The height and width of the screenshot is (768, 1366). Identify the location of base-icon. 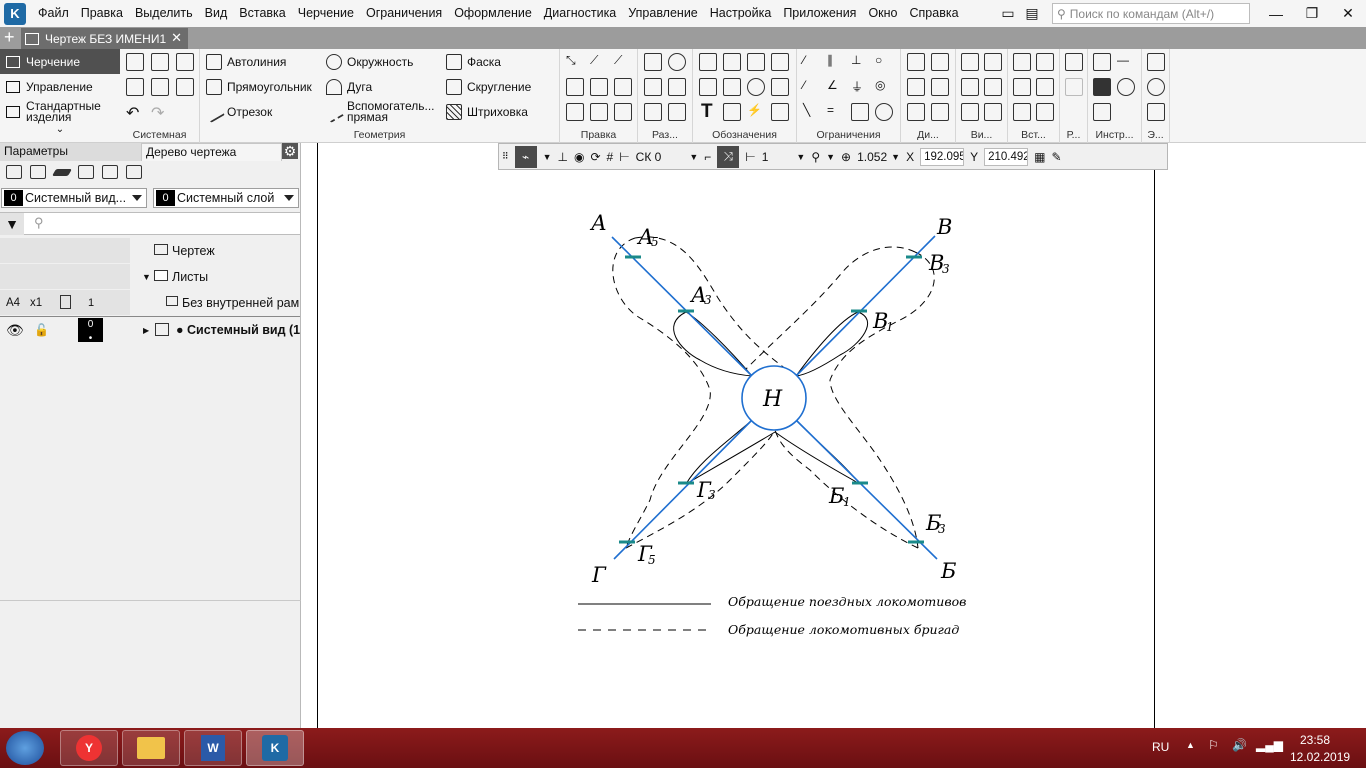
(780, 62).